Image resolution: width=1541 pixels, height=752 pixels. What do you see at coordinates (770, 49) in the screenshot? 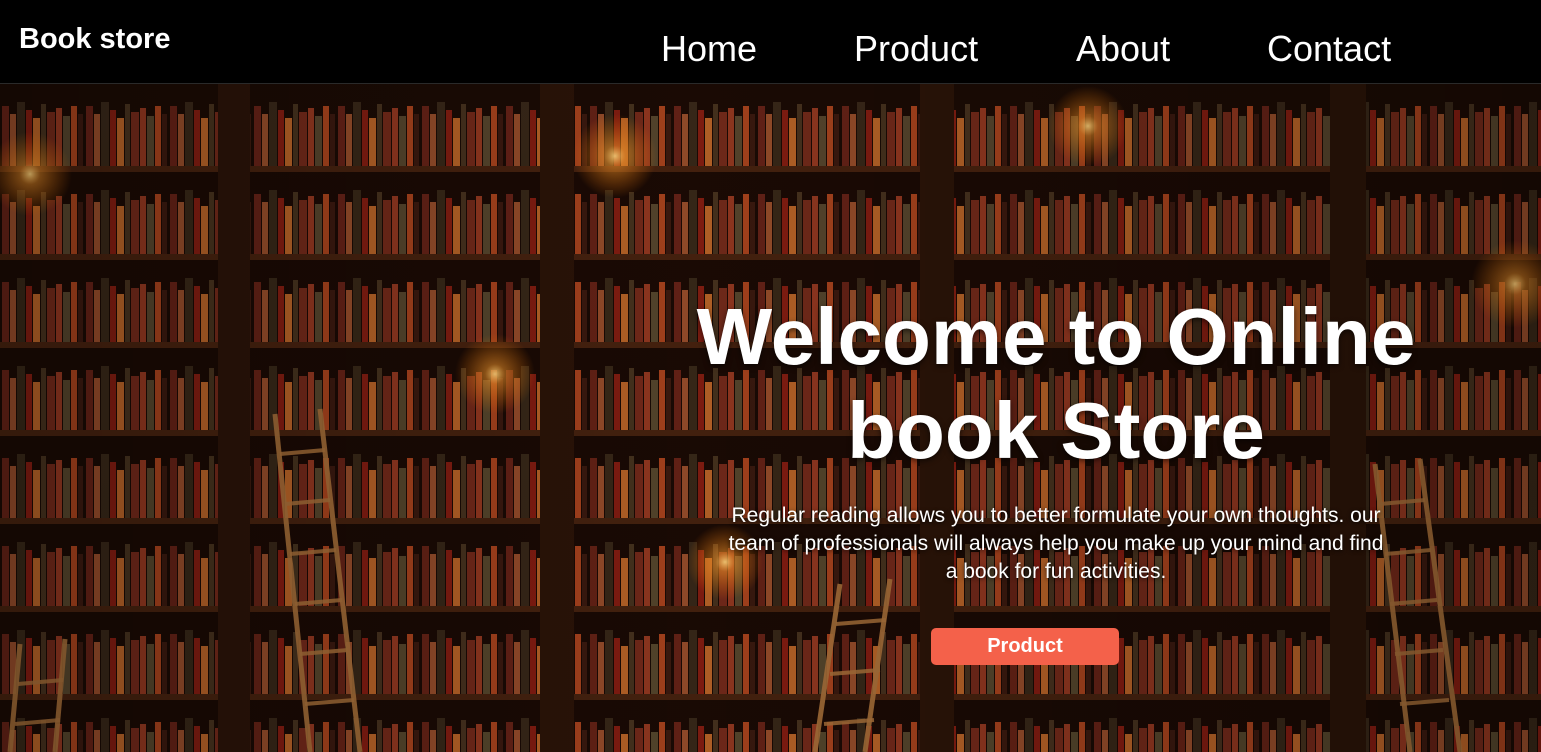
I see `main-nav: Home Product About Contact` at bounding box center [770, 49].